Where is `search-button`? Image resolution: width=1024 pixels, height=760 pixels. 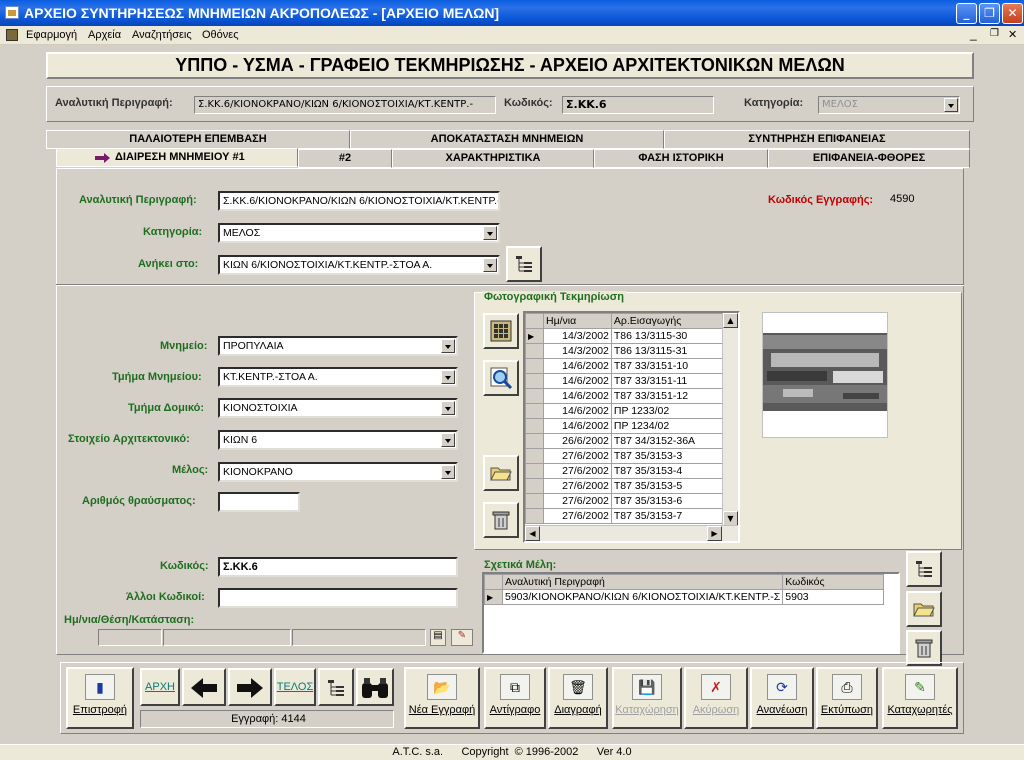
search-button is located at coordinates (375, 687).